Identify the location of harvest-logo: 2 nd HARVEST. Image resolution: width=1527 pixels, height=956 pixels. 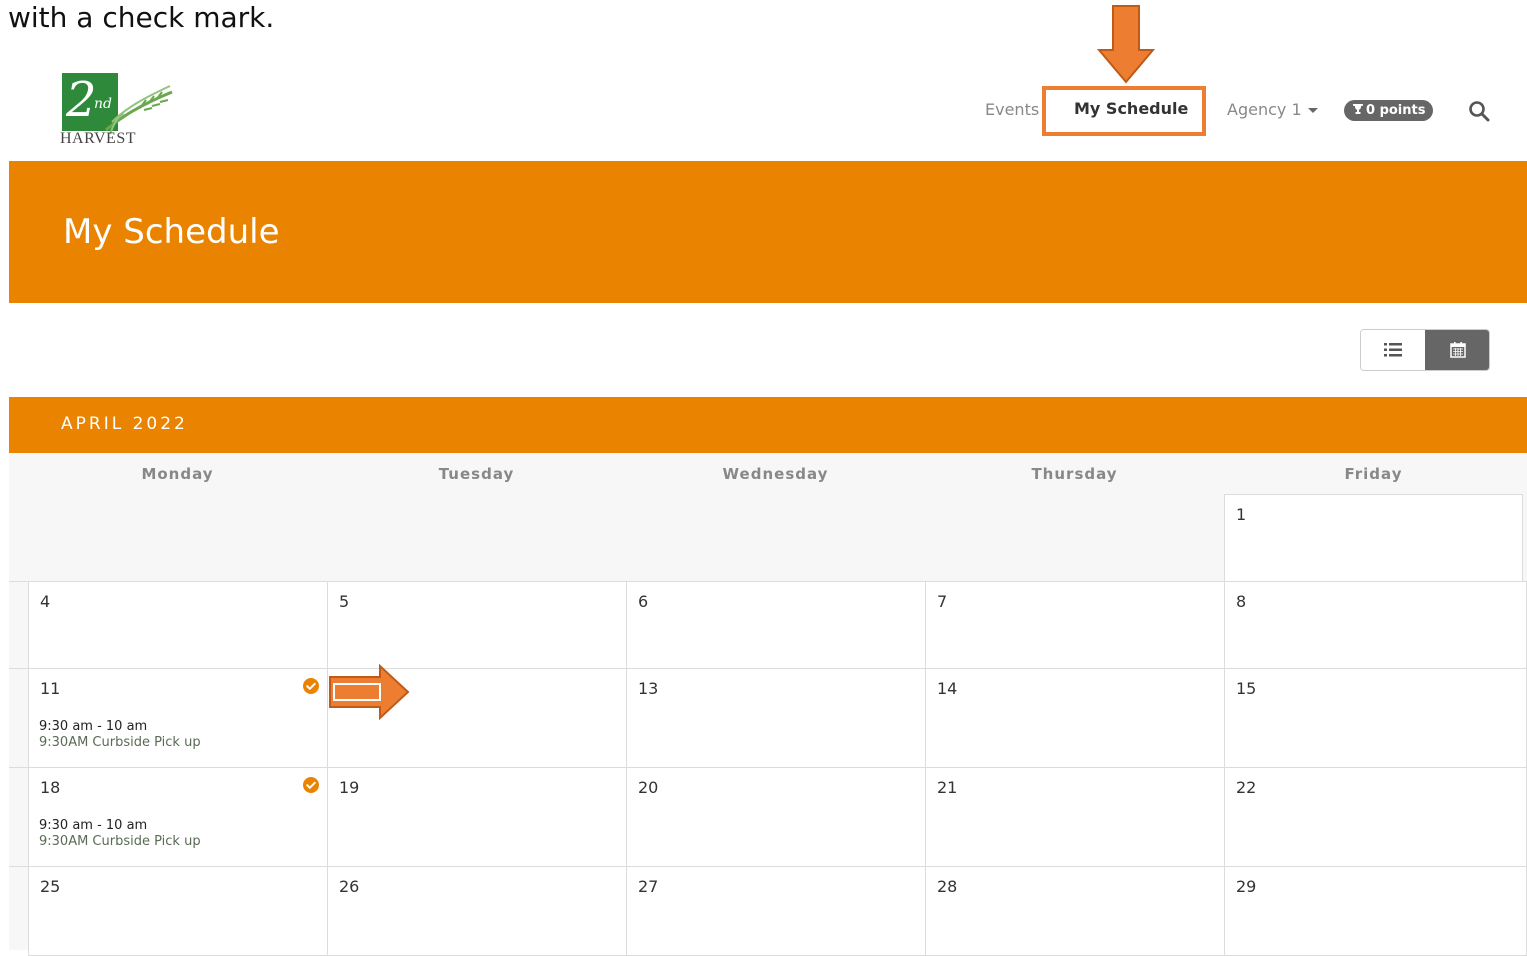
(118, 111).